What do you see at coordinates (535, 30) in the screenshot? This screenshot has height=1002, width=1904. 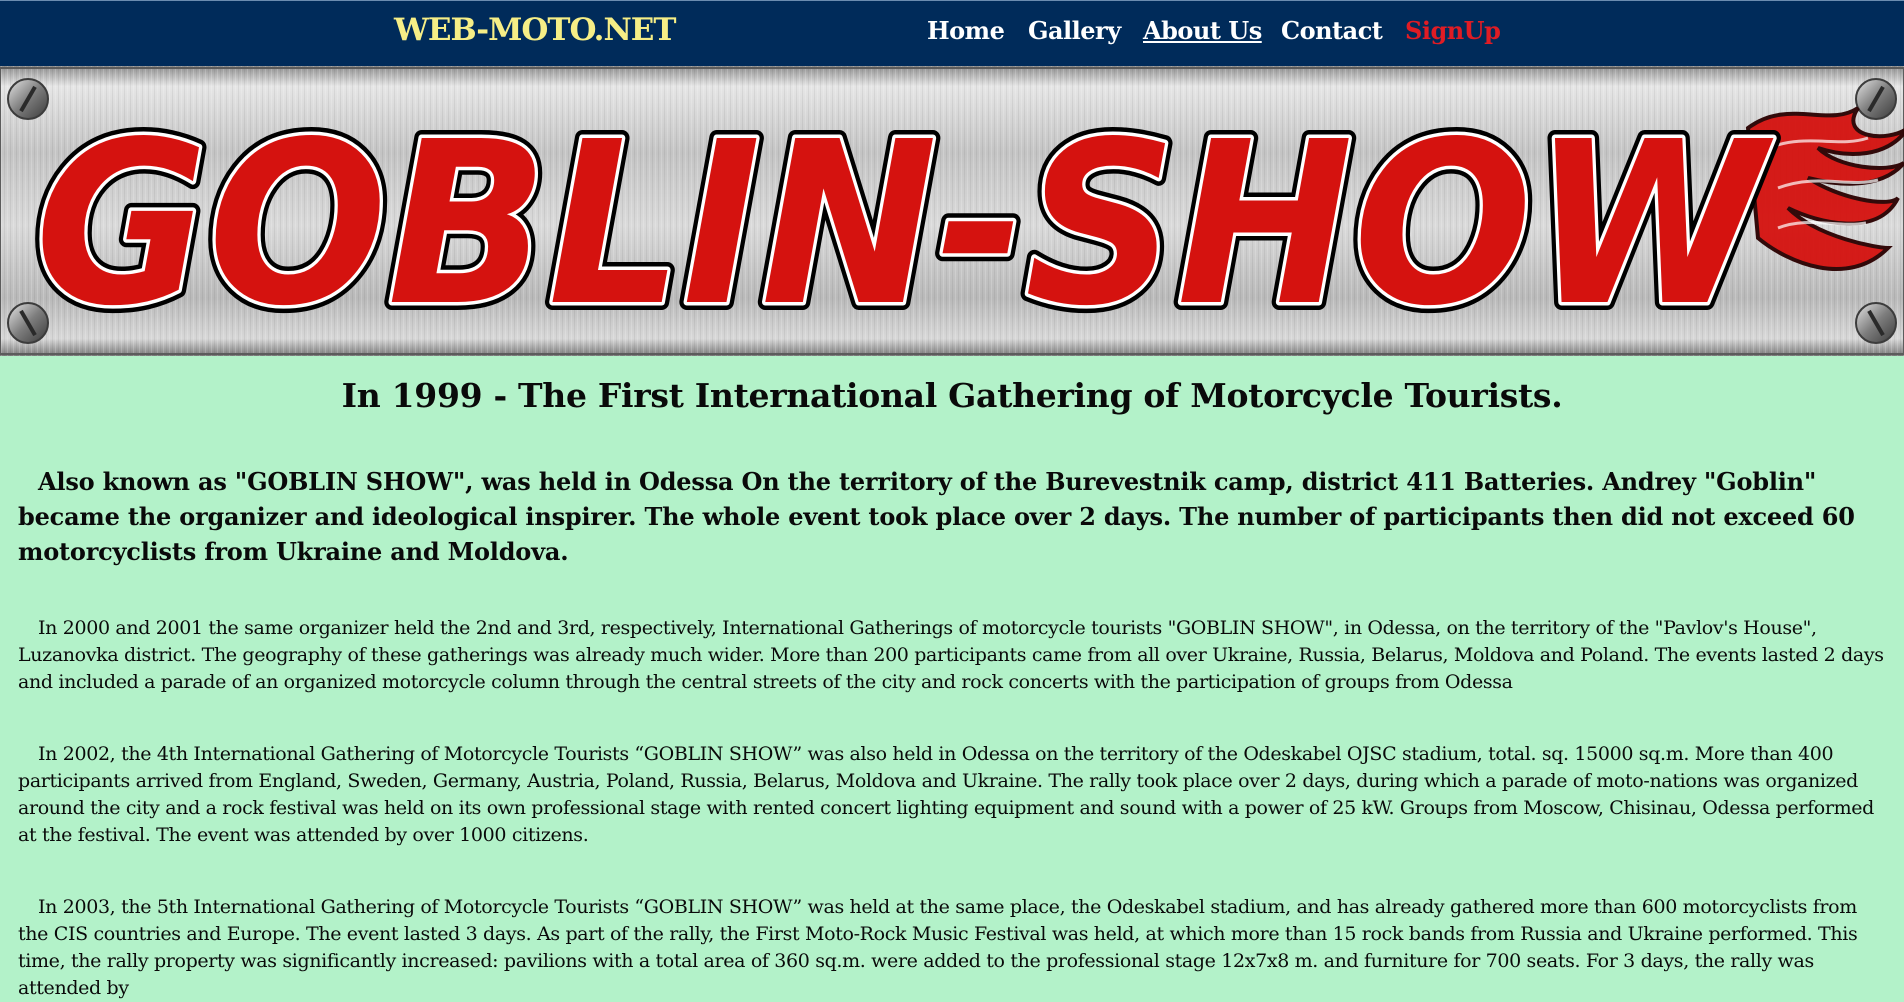 I see `site-logo-link: WEB-MOTO.NET` at bounding box center [535, 30].